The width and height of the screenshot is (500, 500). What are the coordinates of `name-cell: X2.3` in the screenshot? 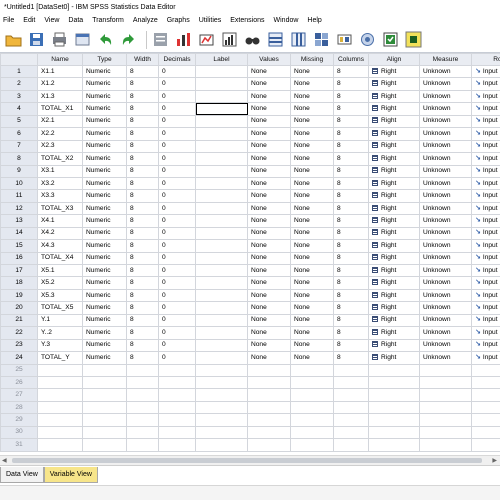 It's located at (60, 146).